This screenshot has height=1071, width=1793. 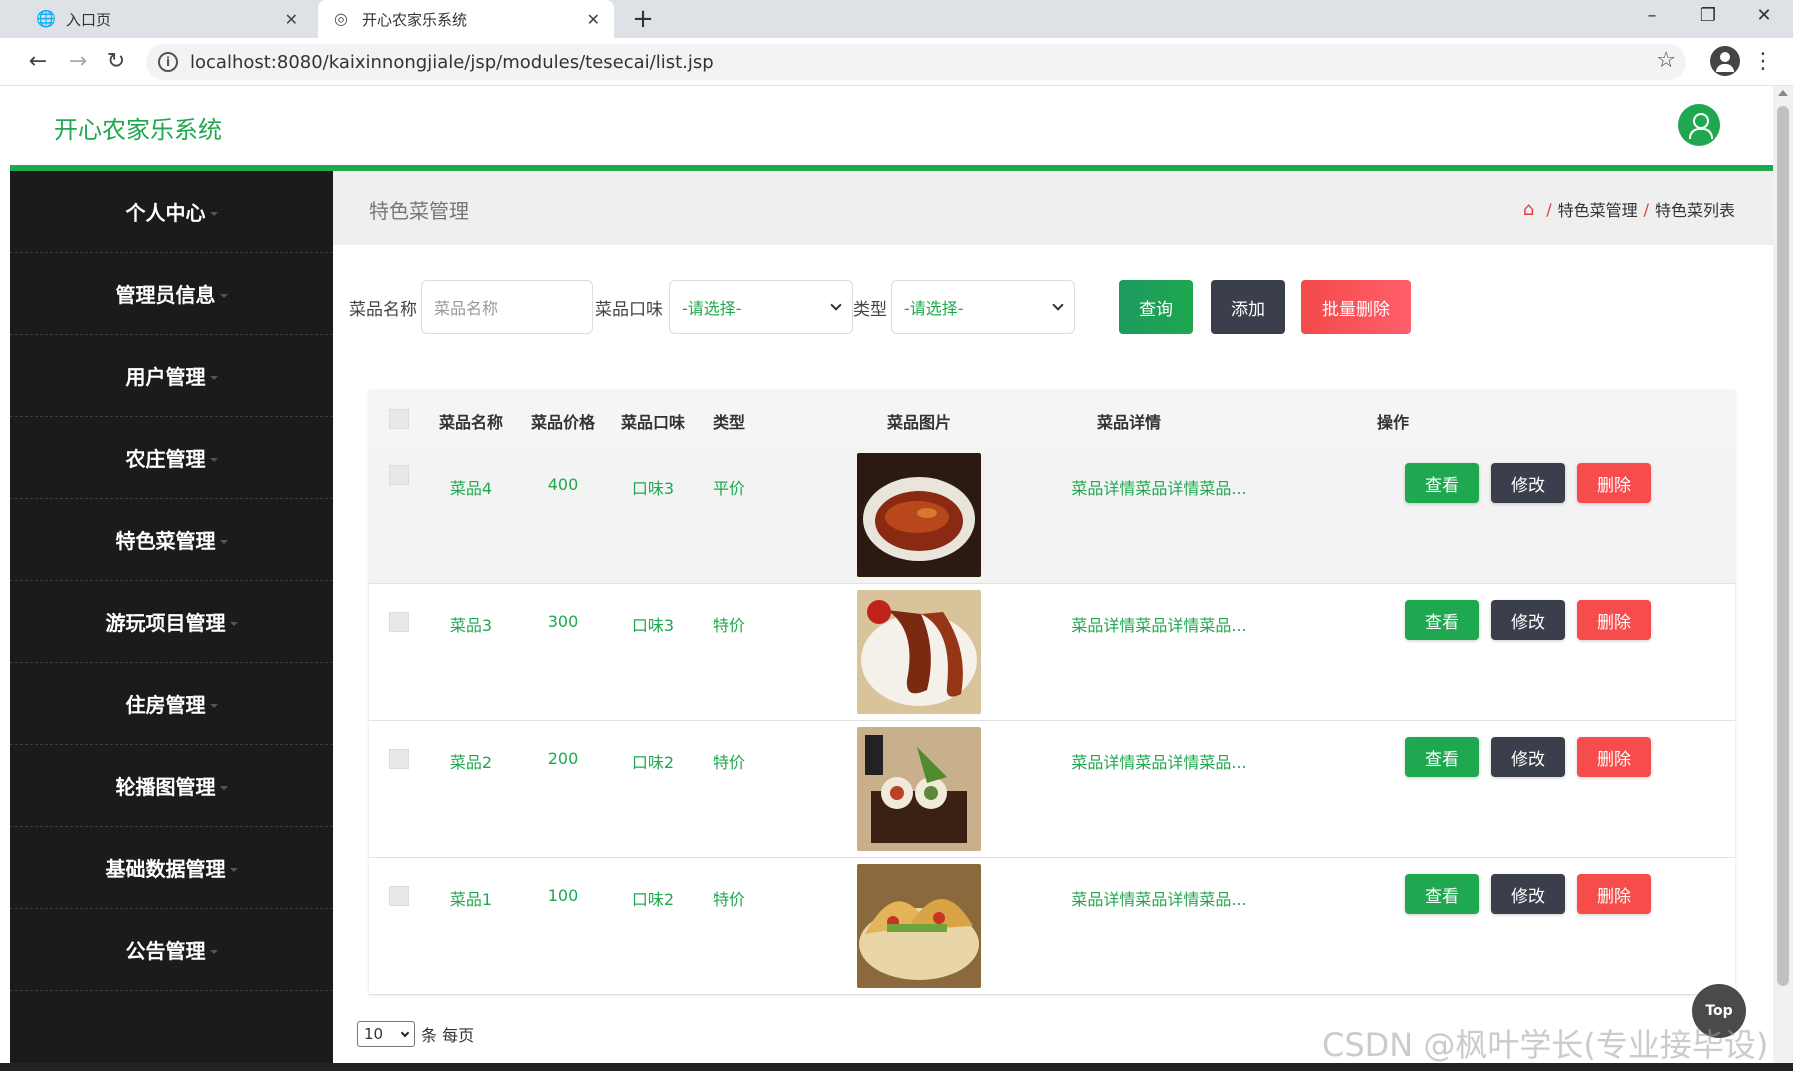 I want to click on sidebar-item-personal-center: 个人中心, so click(x=171, y=212).